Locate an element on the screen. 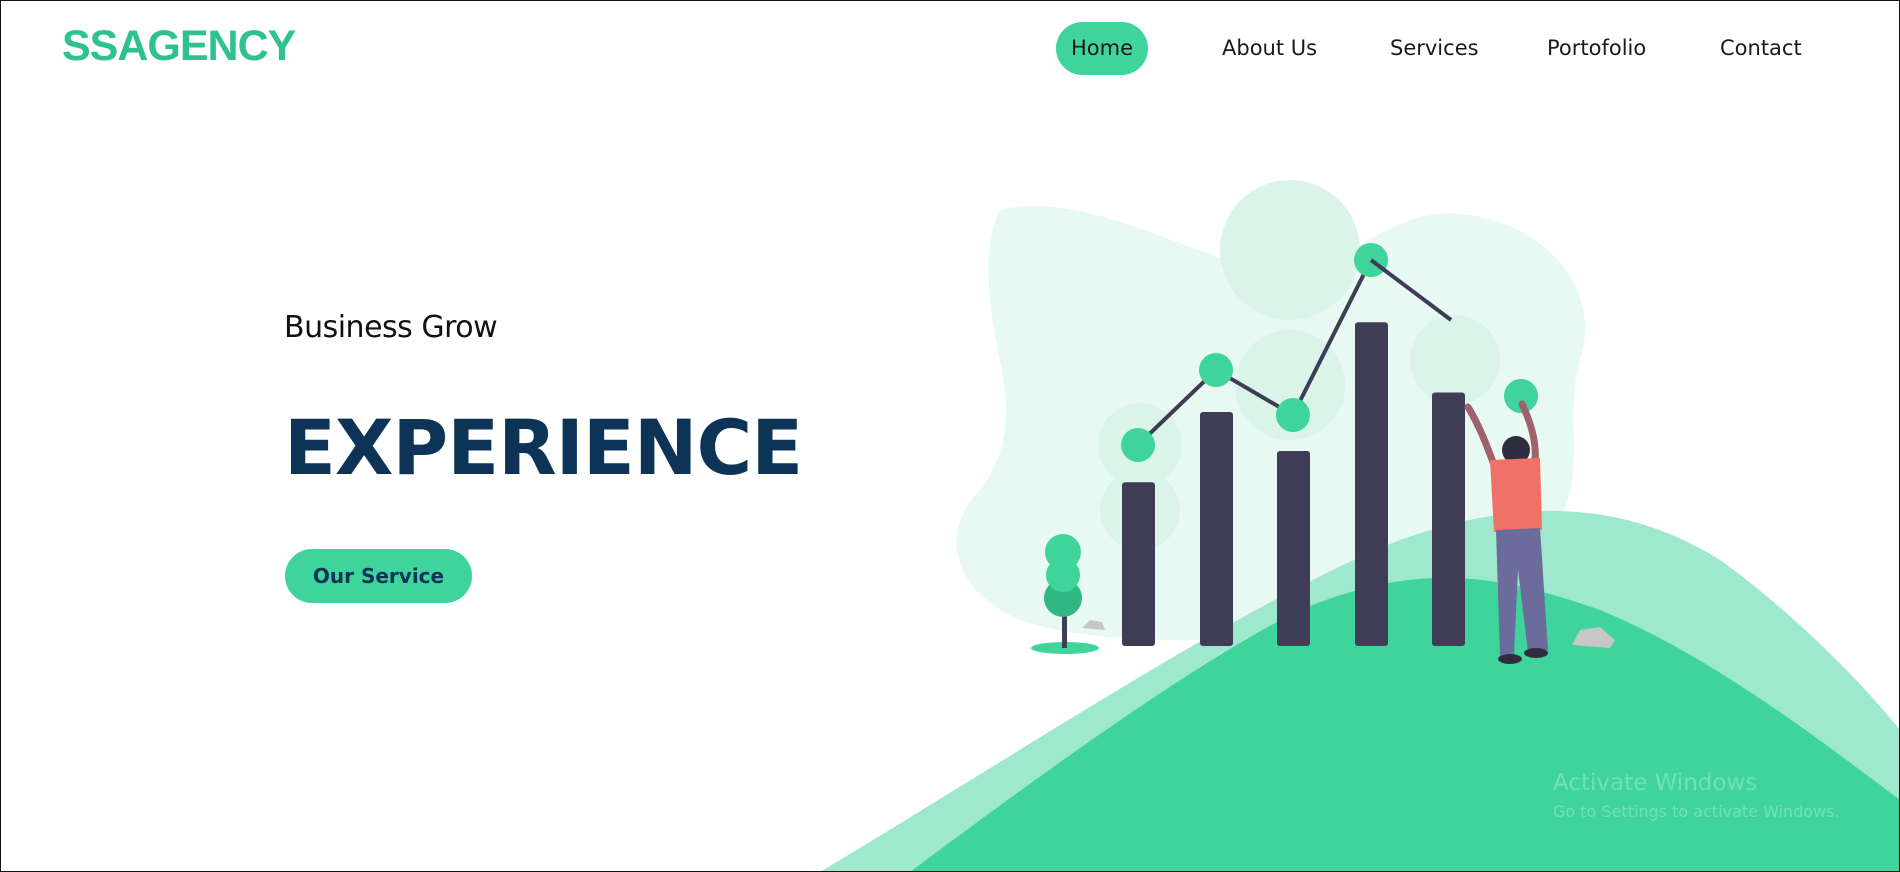  person-shirt is located at coordinates (1516, 495).